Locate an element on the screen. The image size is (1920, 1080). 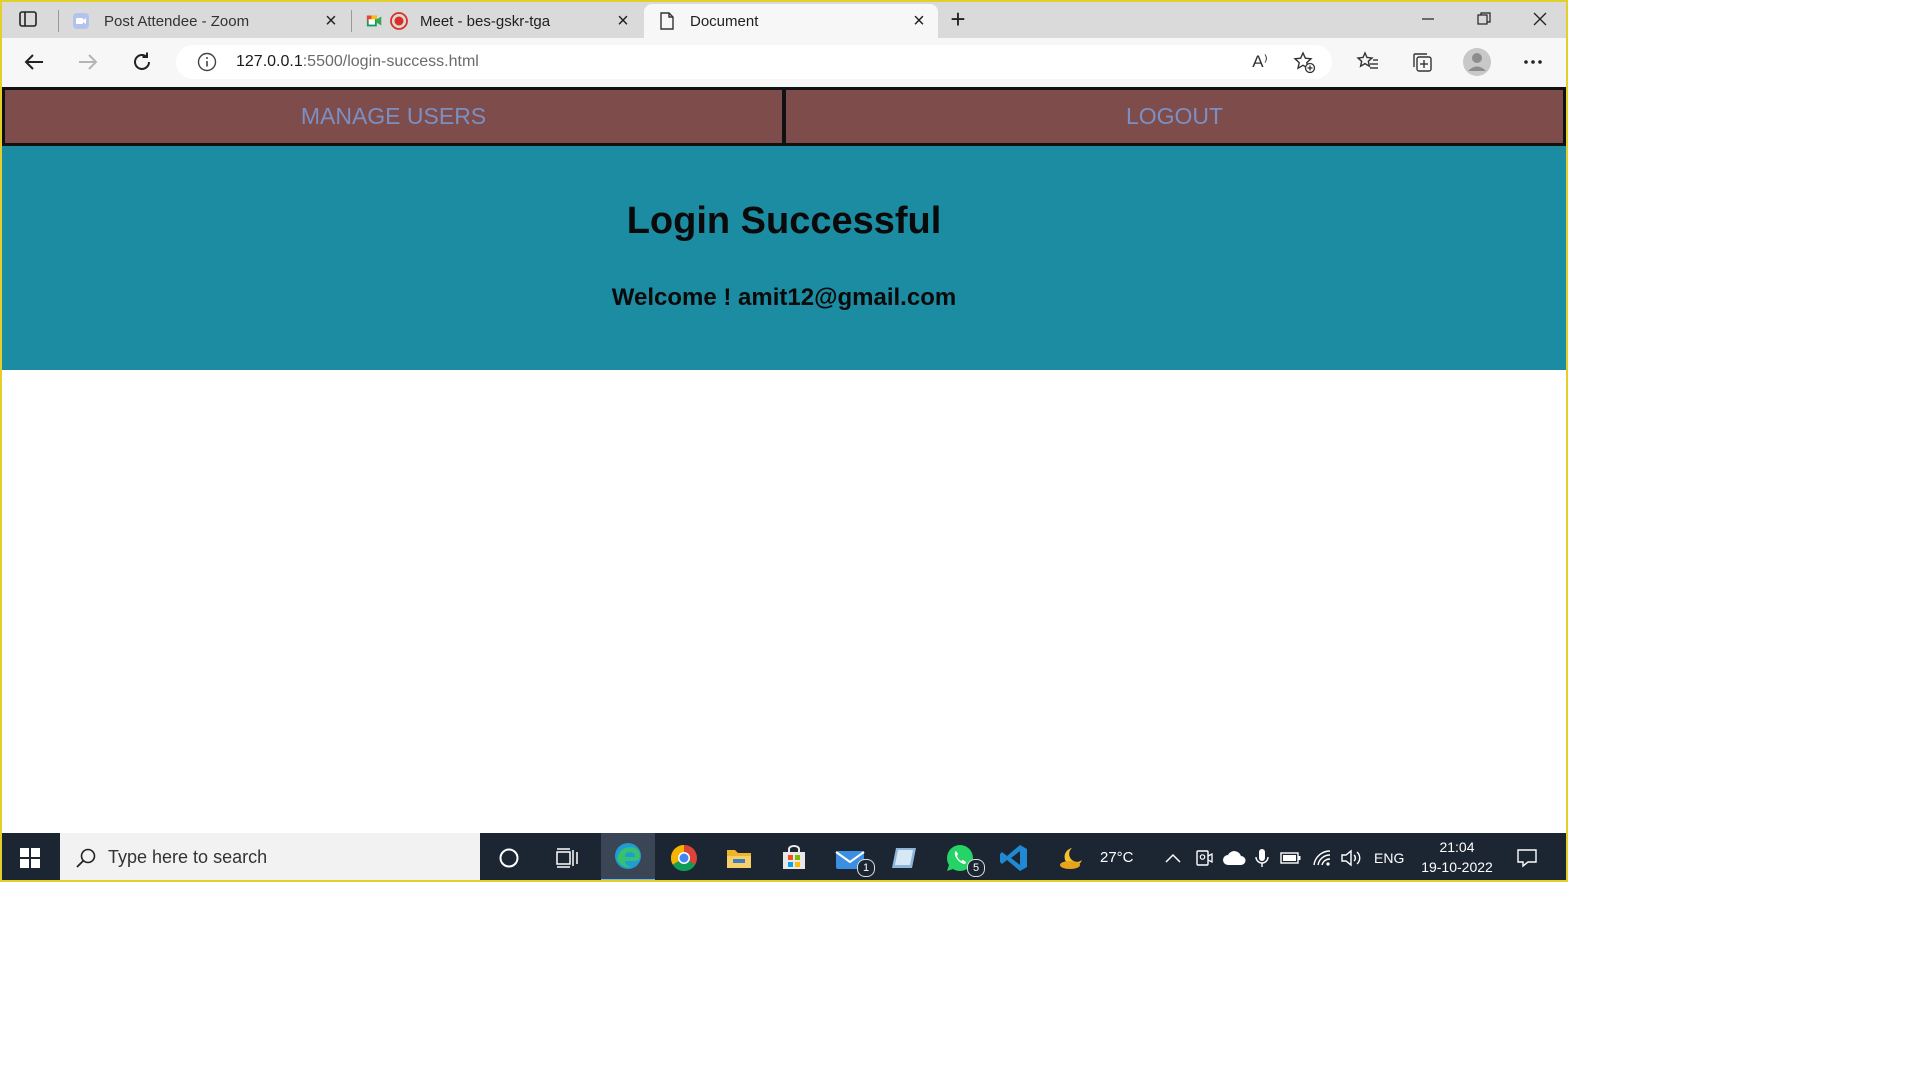
more-icon is located at coordinates (1533, 62).